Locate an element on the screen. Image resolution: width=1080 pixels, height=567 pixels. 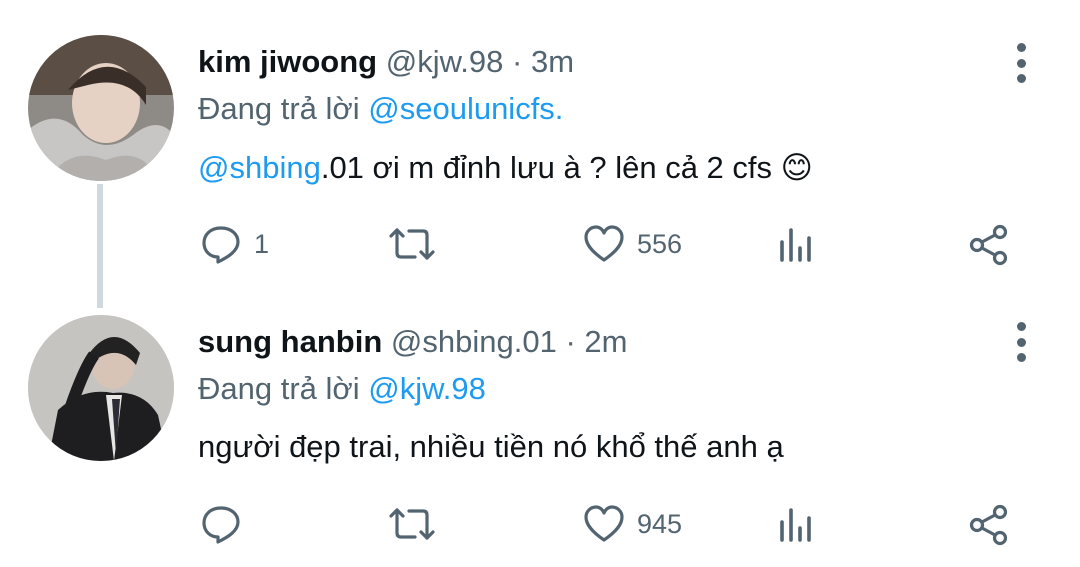
reply-button is located at coordinates (221, 524).